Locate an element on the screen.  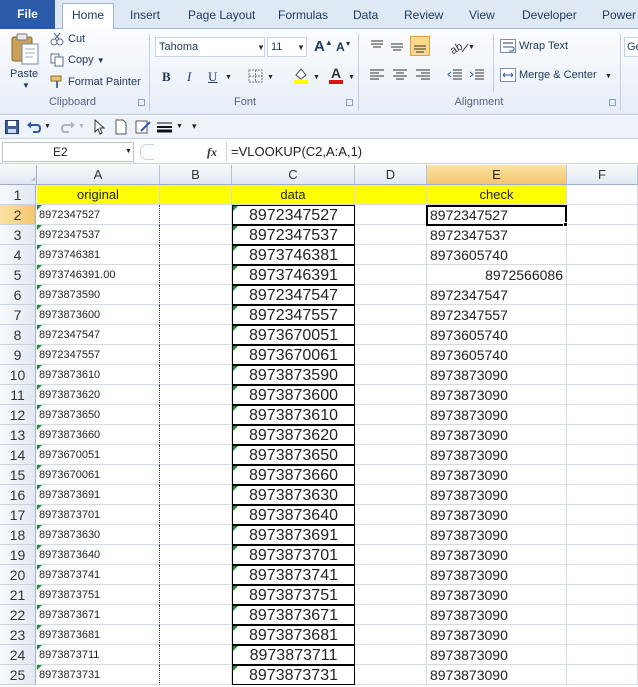
row-header: 18 is located at coordinates (18, 535).